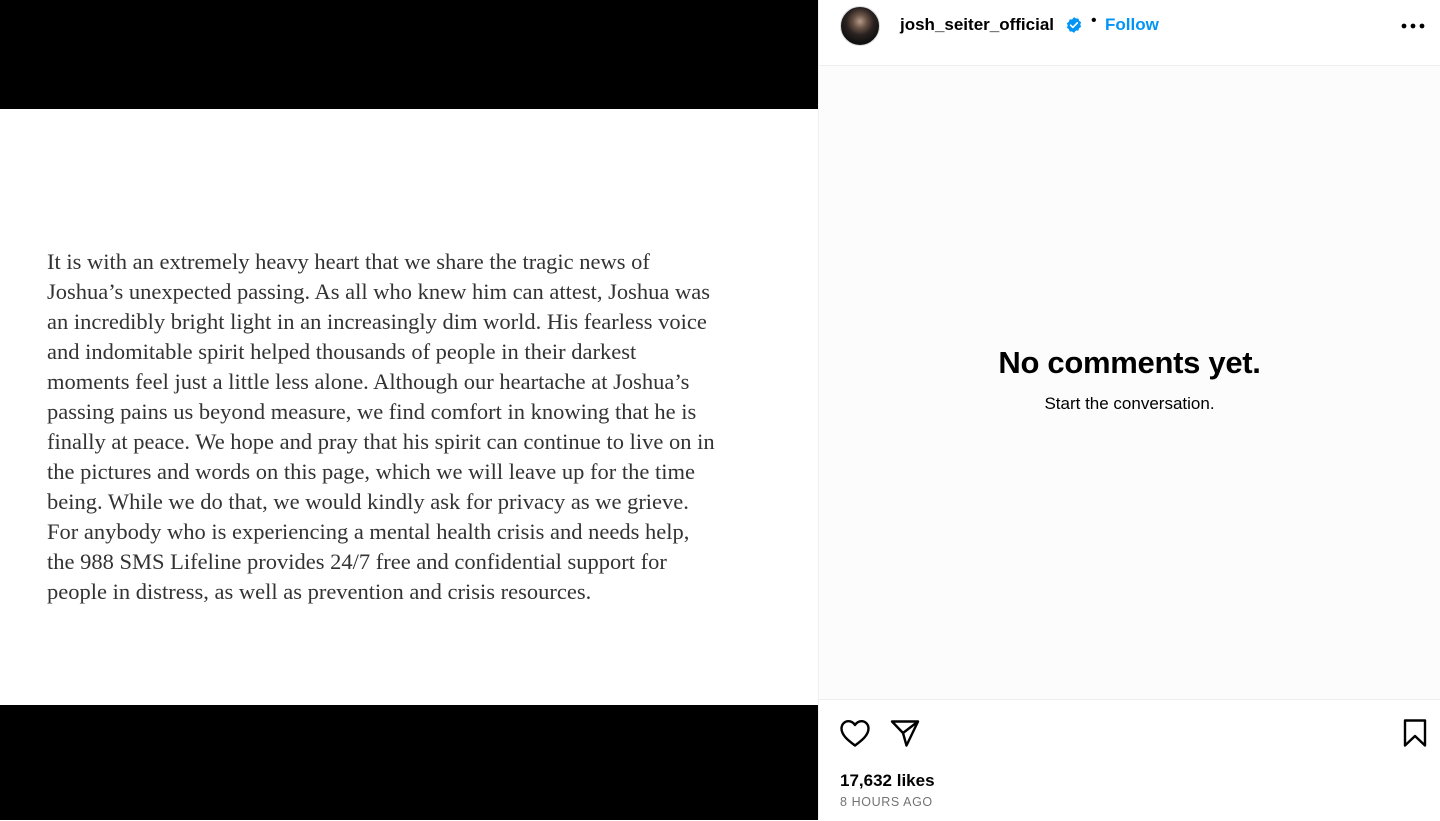 This screenshot has height=821, width=1440. I want to click on post-header: josh_seiter_official • Follow, so click(1129, 33).